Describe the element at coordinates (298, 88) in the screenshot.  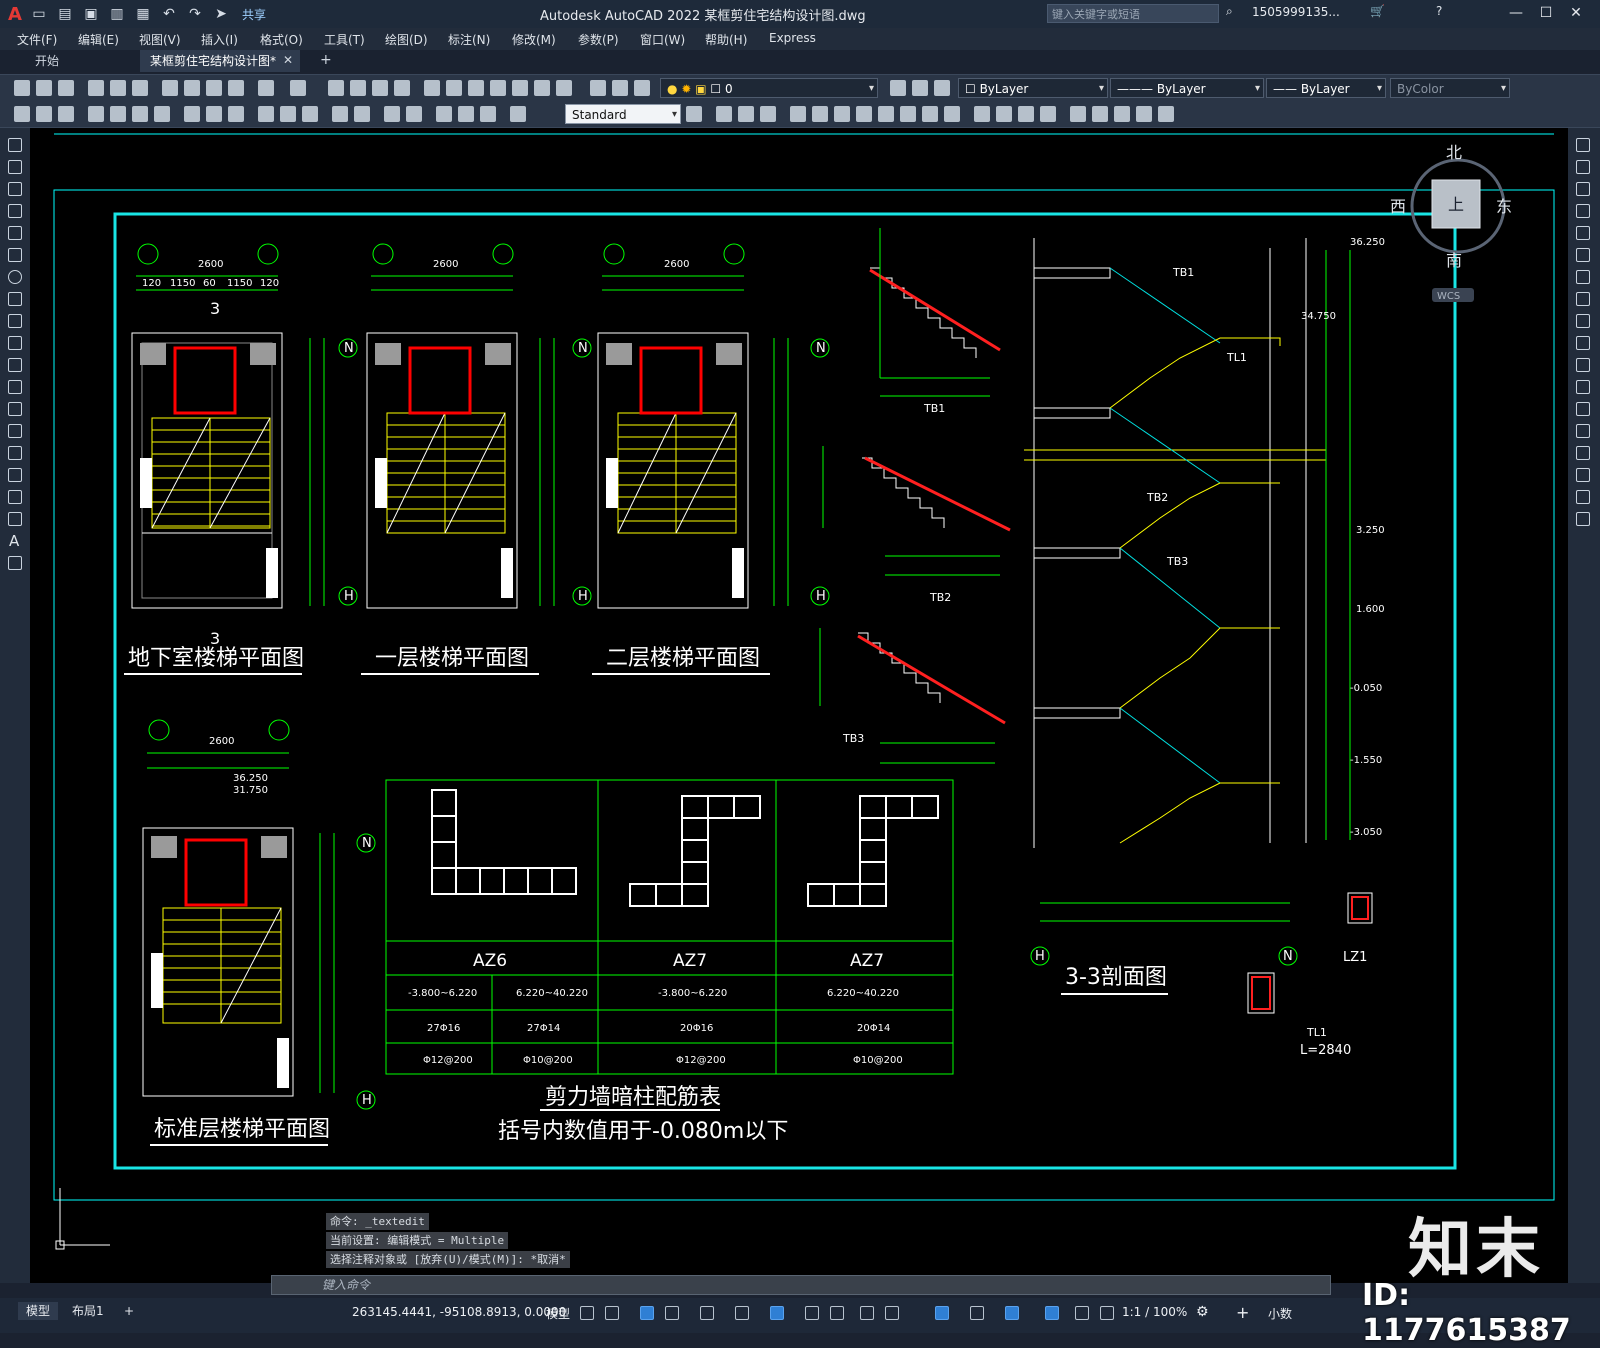
I see `redo-icon` at that location.